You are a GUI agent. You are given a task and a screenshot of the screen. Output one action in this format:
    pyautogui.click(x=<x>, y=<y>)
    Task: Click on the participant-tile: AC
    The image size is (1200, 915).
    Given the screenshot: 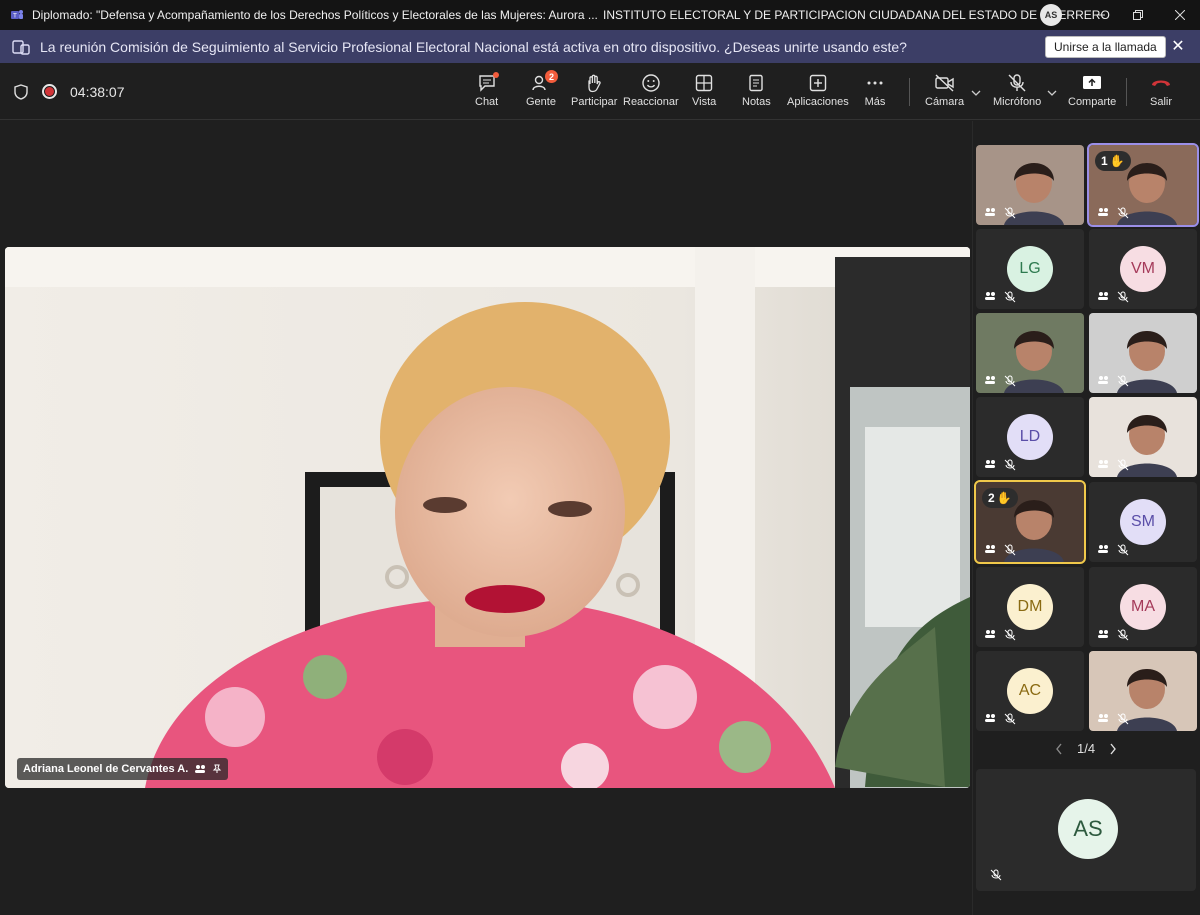 What is the action you would take?
    pyautogui.click(x=1030, y=691)
    